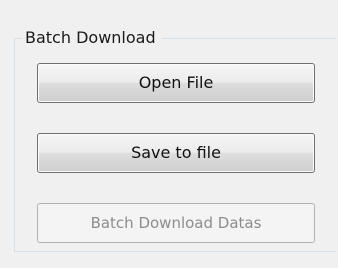 This screenshot has height=268, width=338. Describe the element at coordinates (176, 83) in the screenshot. I see `open-file-button: Open File` at that location.